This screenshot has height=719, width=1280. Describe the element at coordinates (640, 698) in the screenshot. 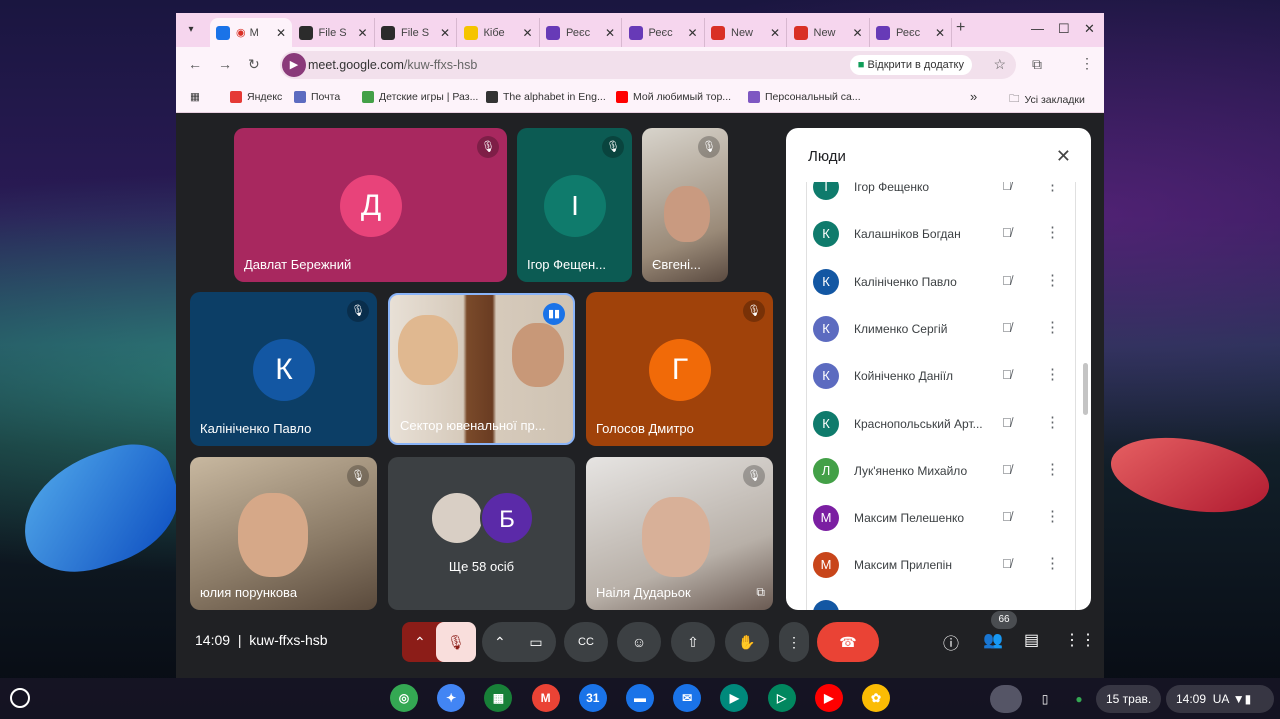

I see `files-icon: ▬` at that location.